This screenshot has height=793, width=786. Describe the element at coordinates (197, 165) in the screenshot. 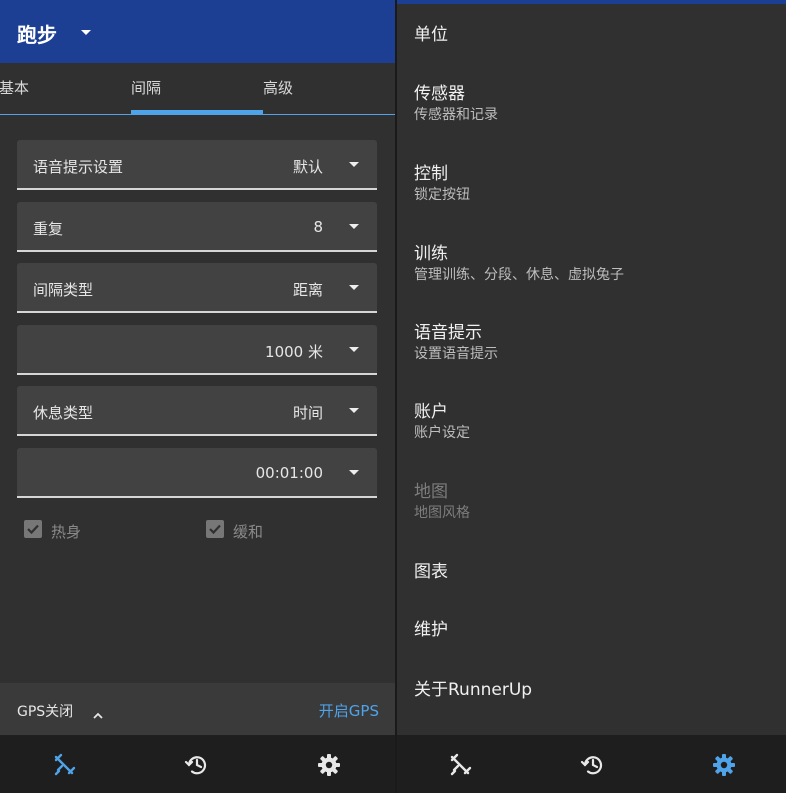

I see `audio-cue-settings-select: 语音提示设置 默认` at that location.